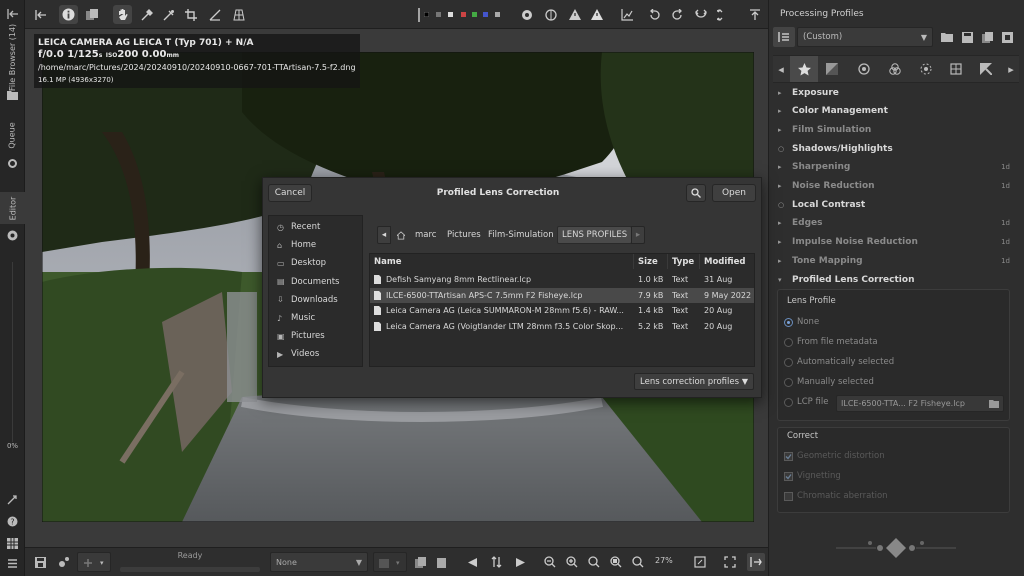 The width and height of the screenshot is (1024, 576). I want to click on open-profile-icon, so click(947, 37).